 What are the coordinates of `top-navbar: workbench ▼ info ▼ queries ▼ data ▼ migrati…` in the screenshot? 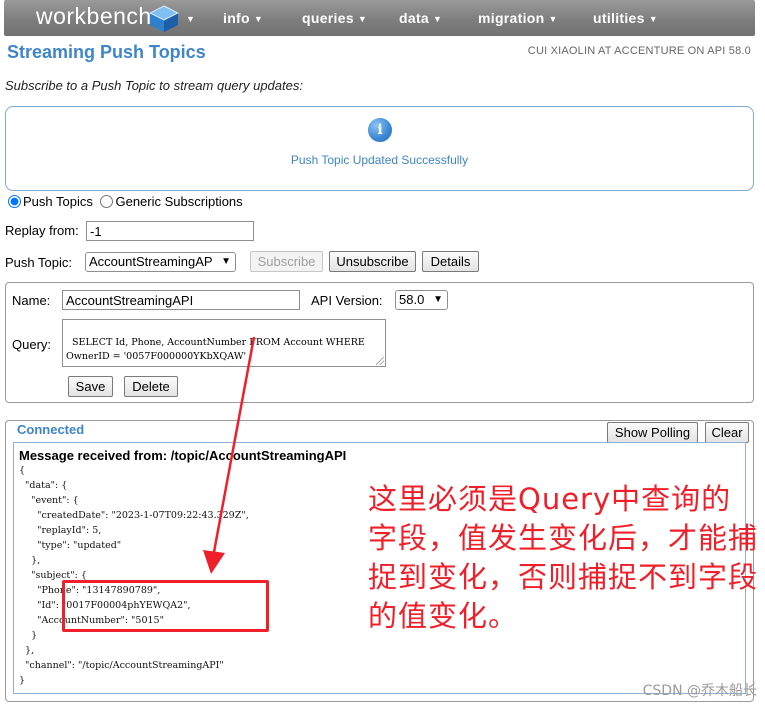 It's located at (379, 18).